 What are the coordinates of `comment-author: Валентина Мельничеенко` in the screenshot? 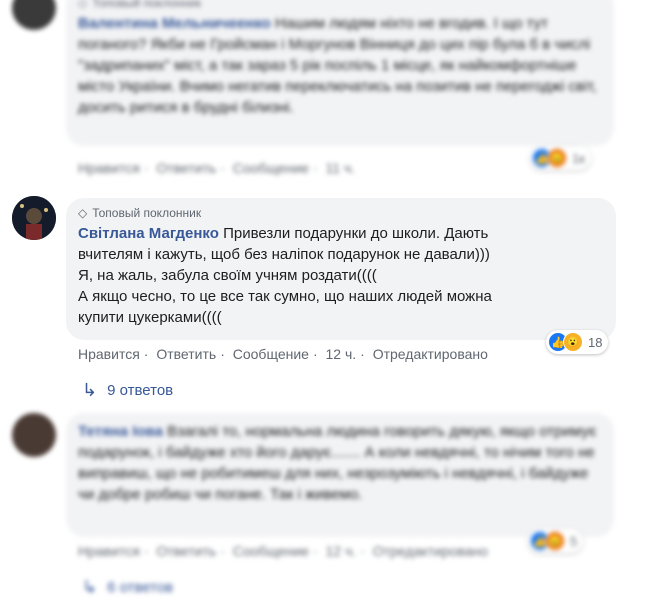 It's located at (174, 23).